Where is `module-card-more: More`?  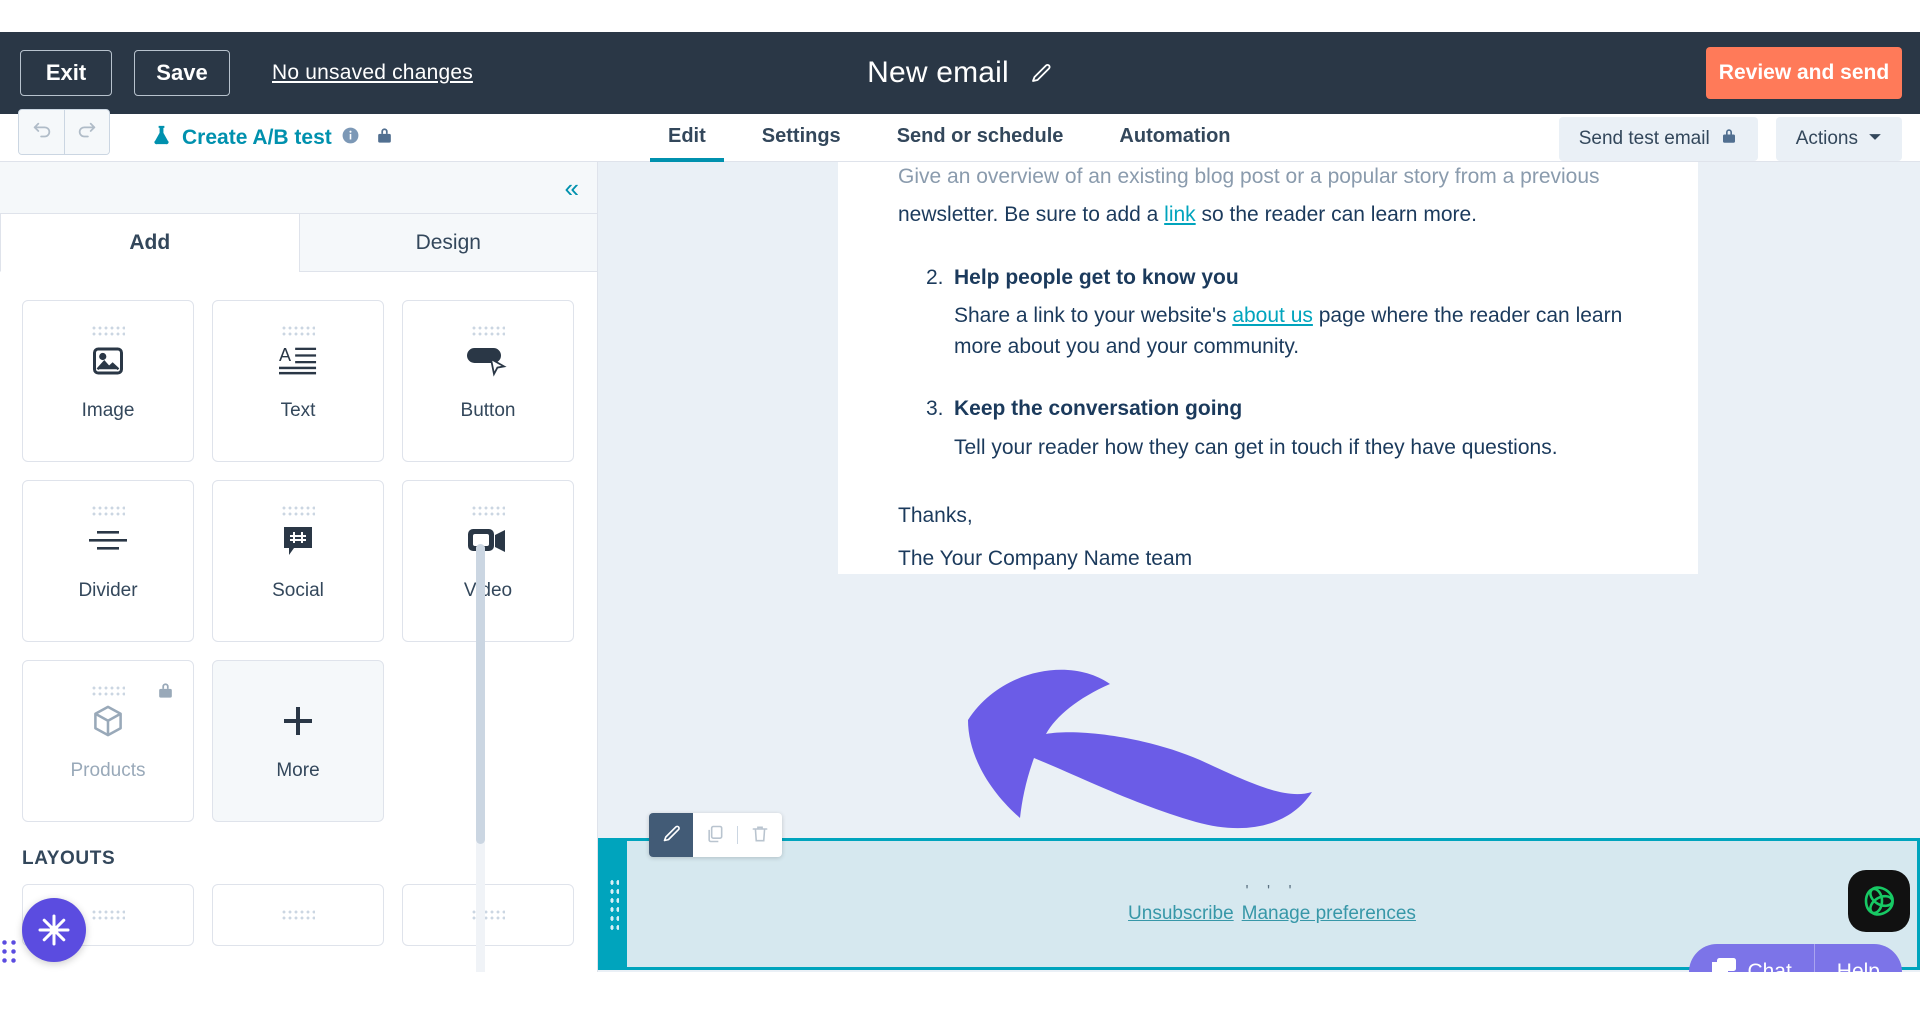
module-card-more: More is located at coordinates (298, 741).